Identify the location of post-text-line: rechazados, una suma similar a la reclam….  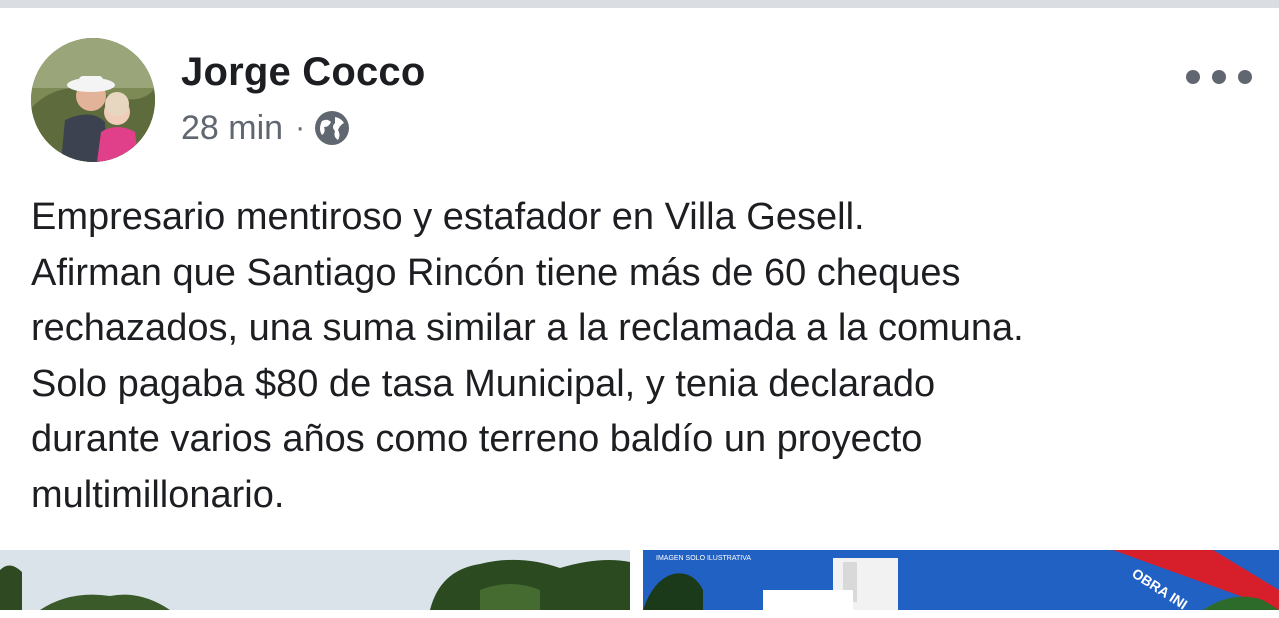
(527, 328).